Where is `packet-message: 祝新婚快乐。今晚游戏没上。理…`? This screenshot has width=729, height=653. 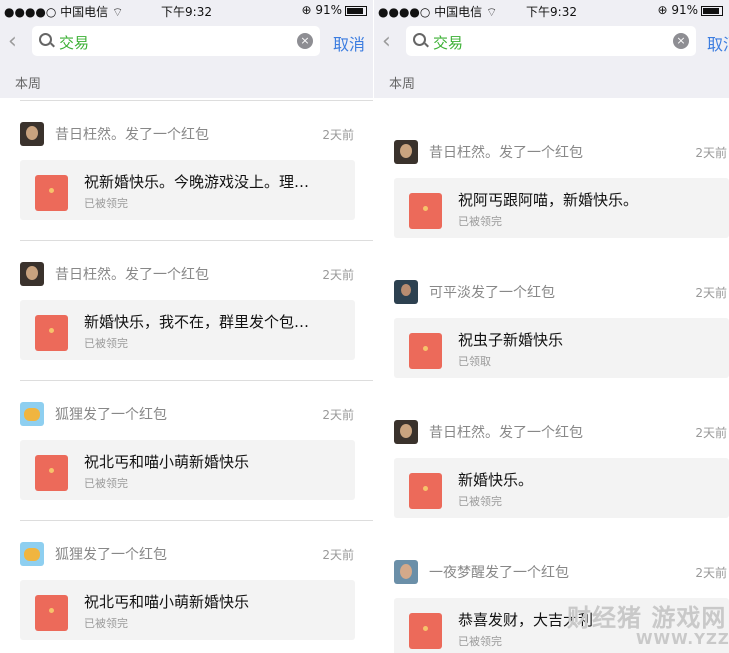 packet-message: 祝新婚快乐。今晚游戏没上。理… is located at coordinates (197, 182).